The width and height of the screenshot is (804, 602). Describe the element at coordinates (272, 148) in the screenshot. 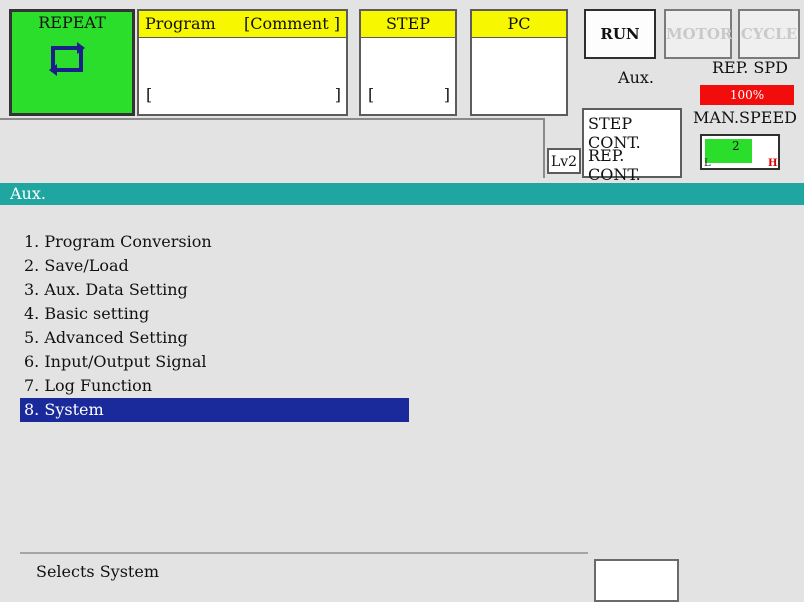

I see `message-area` at that location.